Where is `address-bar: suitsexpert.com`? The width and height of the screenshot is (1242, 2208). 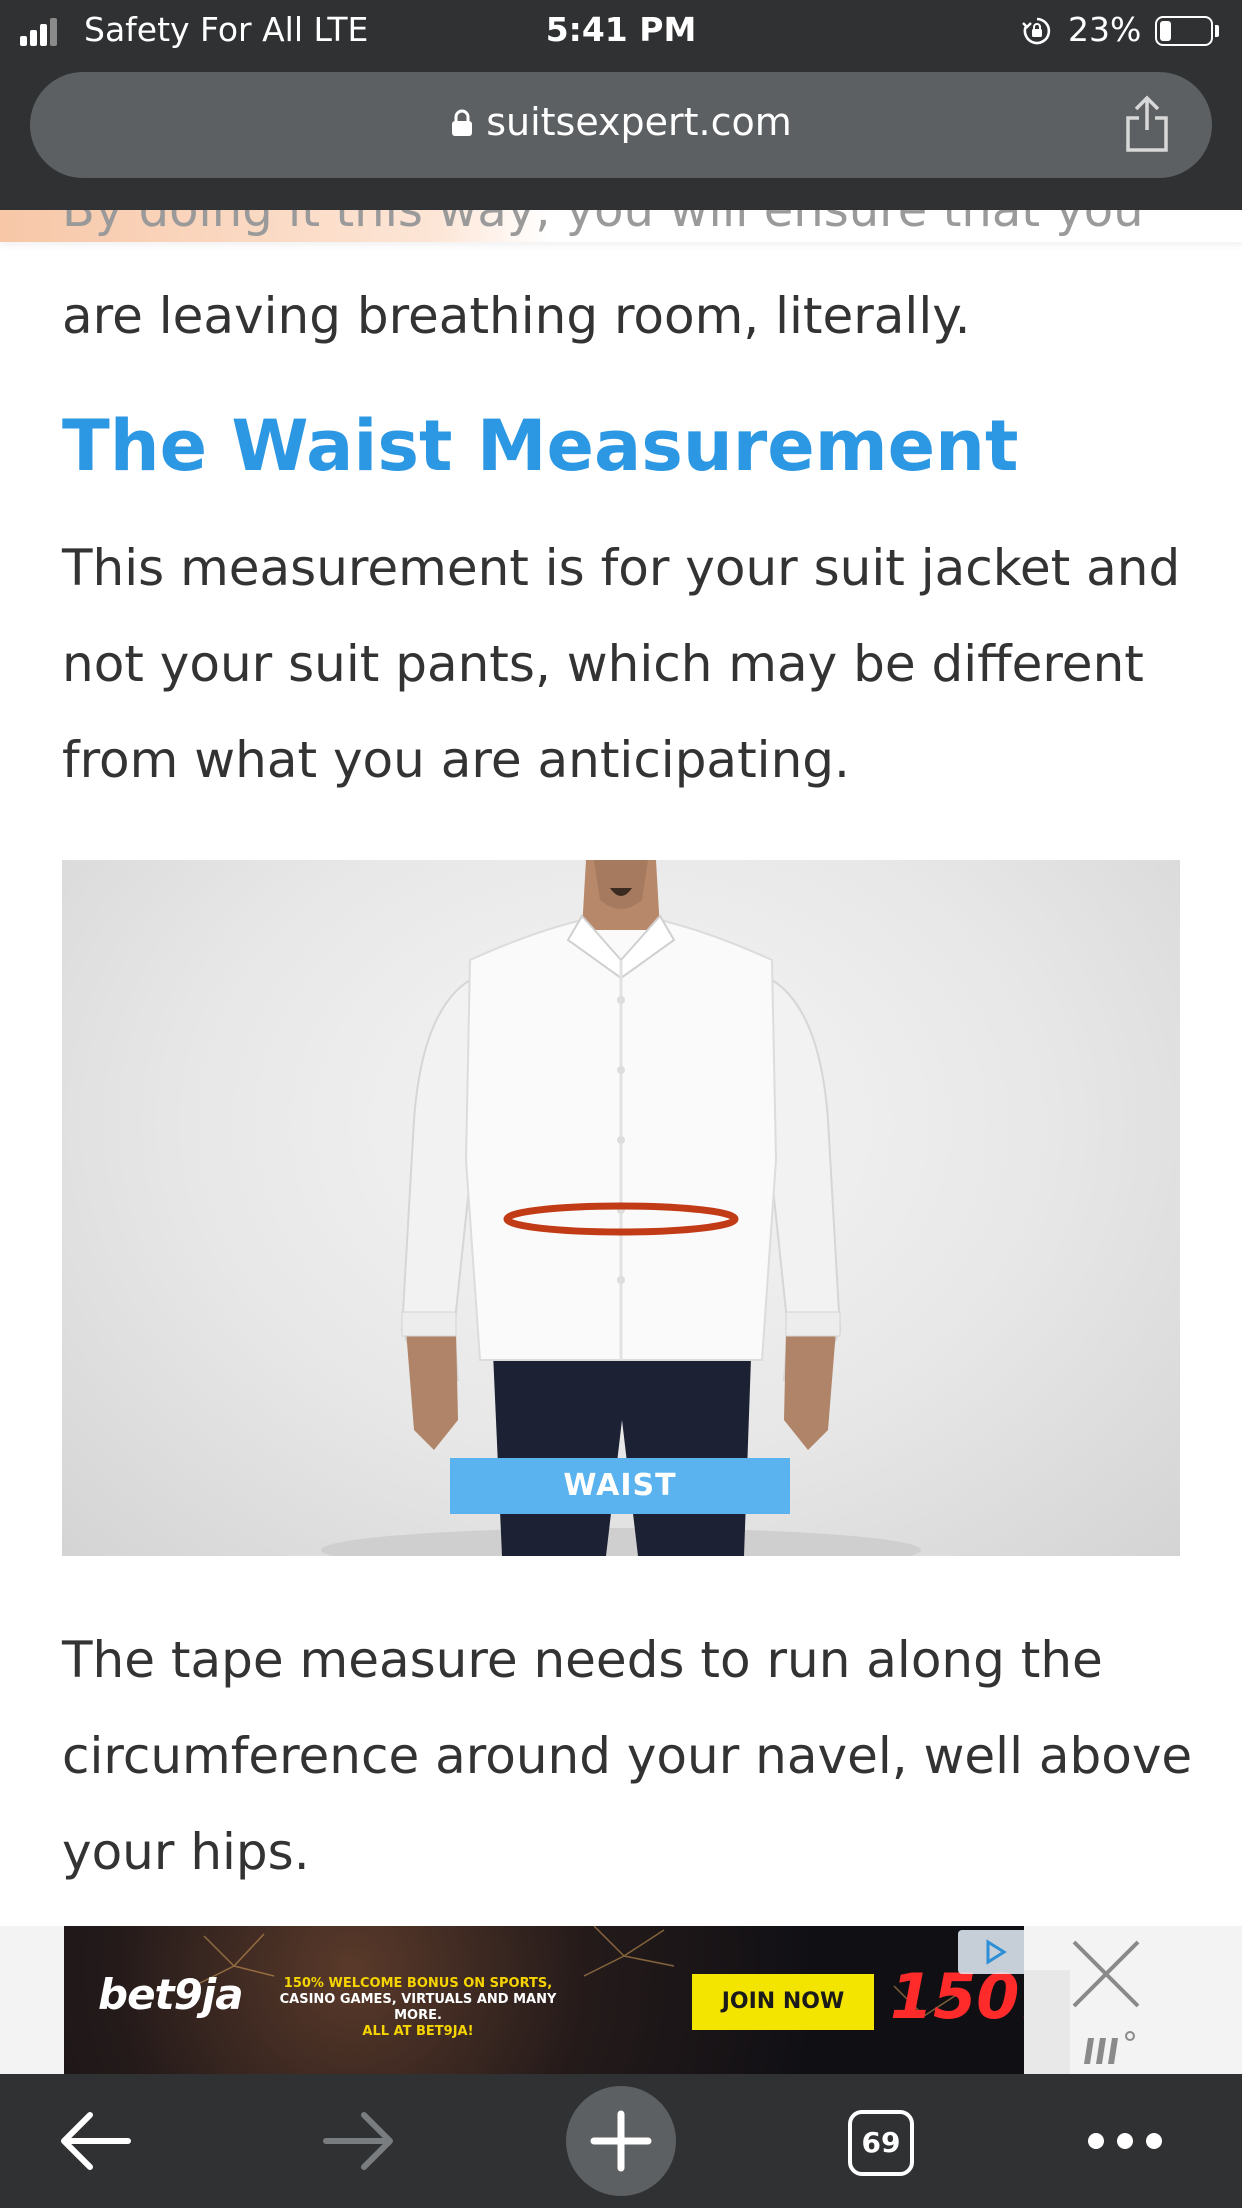 address-bar: suitsexpert.com is located at coordinates (621, 125).